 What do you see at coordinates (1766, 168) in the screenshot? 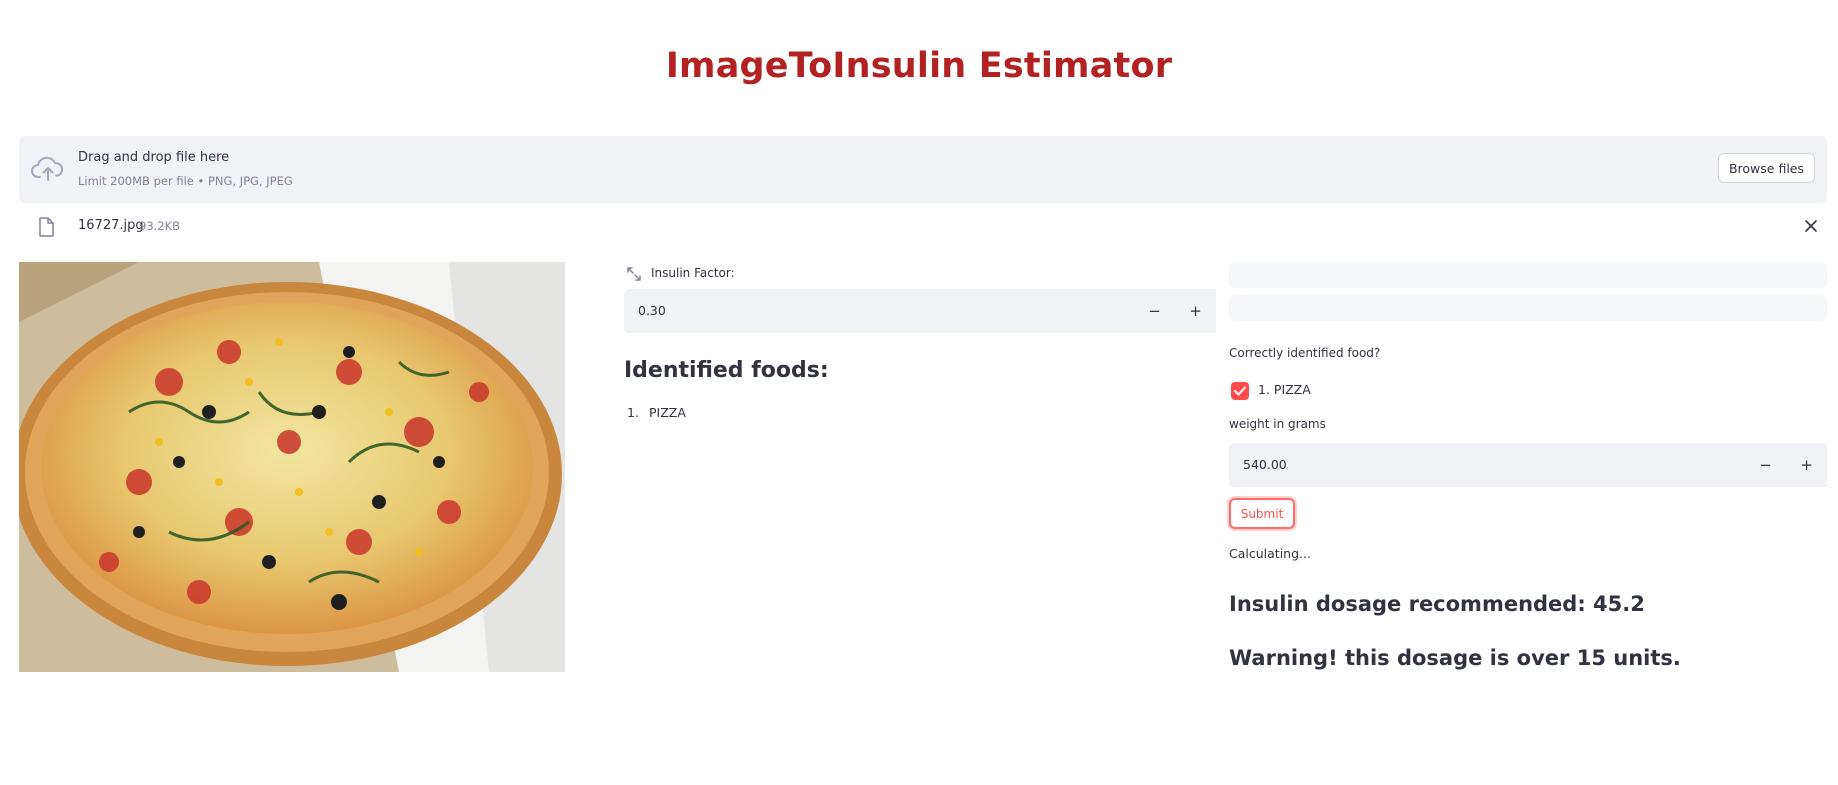
I see `browse-files-button: Browse files` at bounding box center [1766, 168].